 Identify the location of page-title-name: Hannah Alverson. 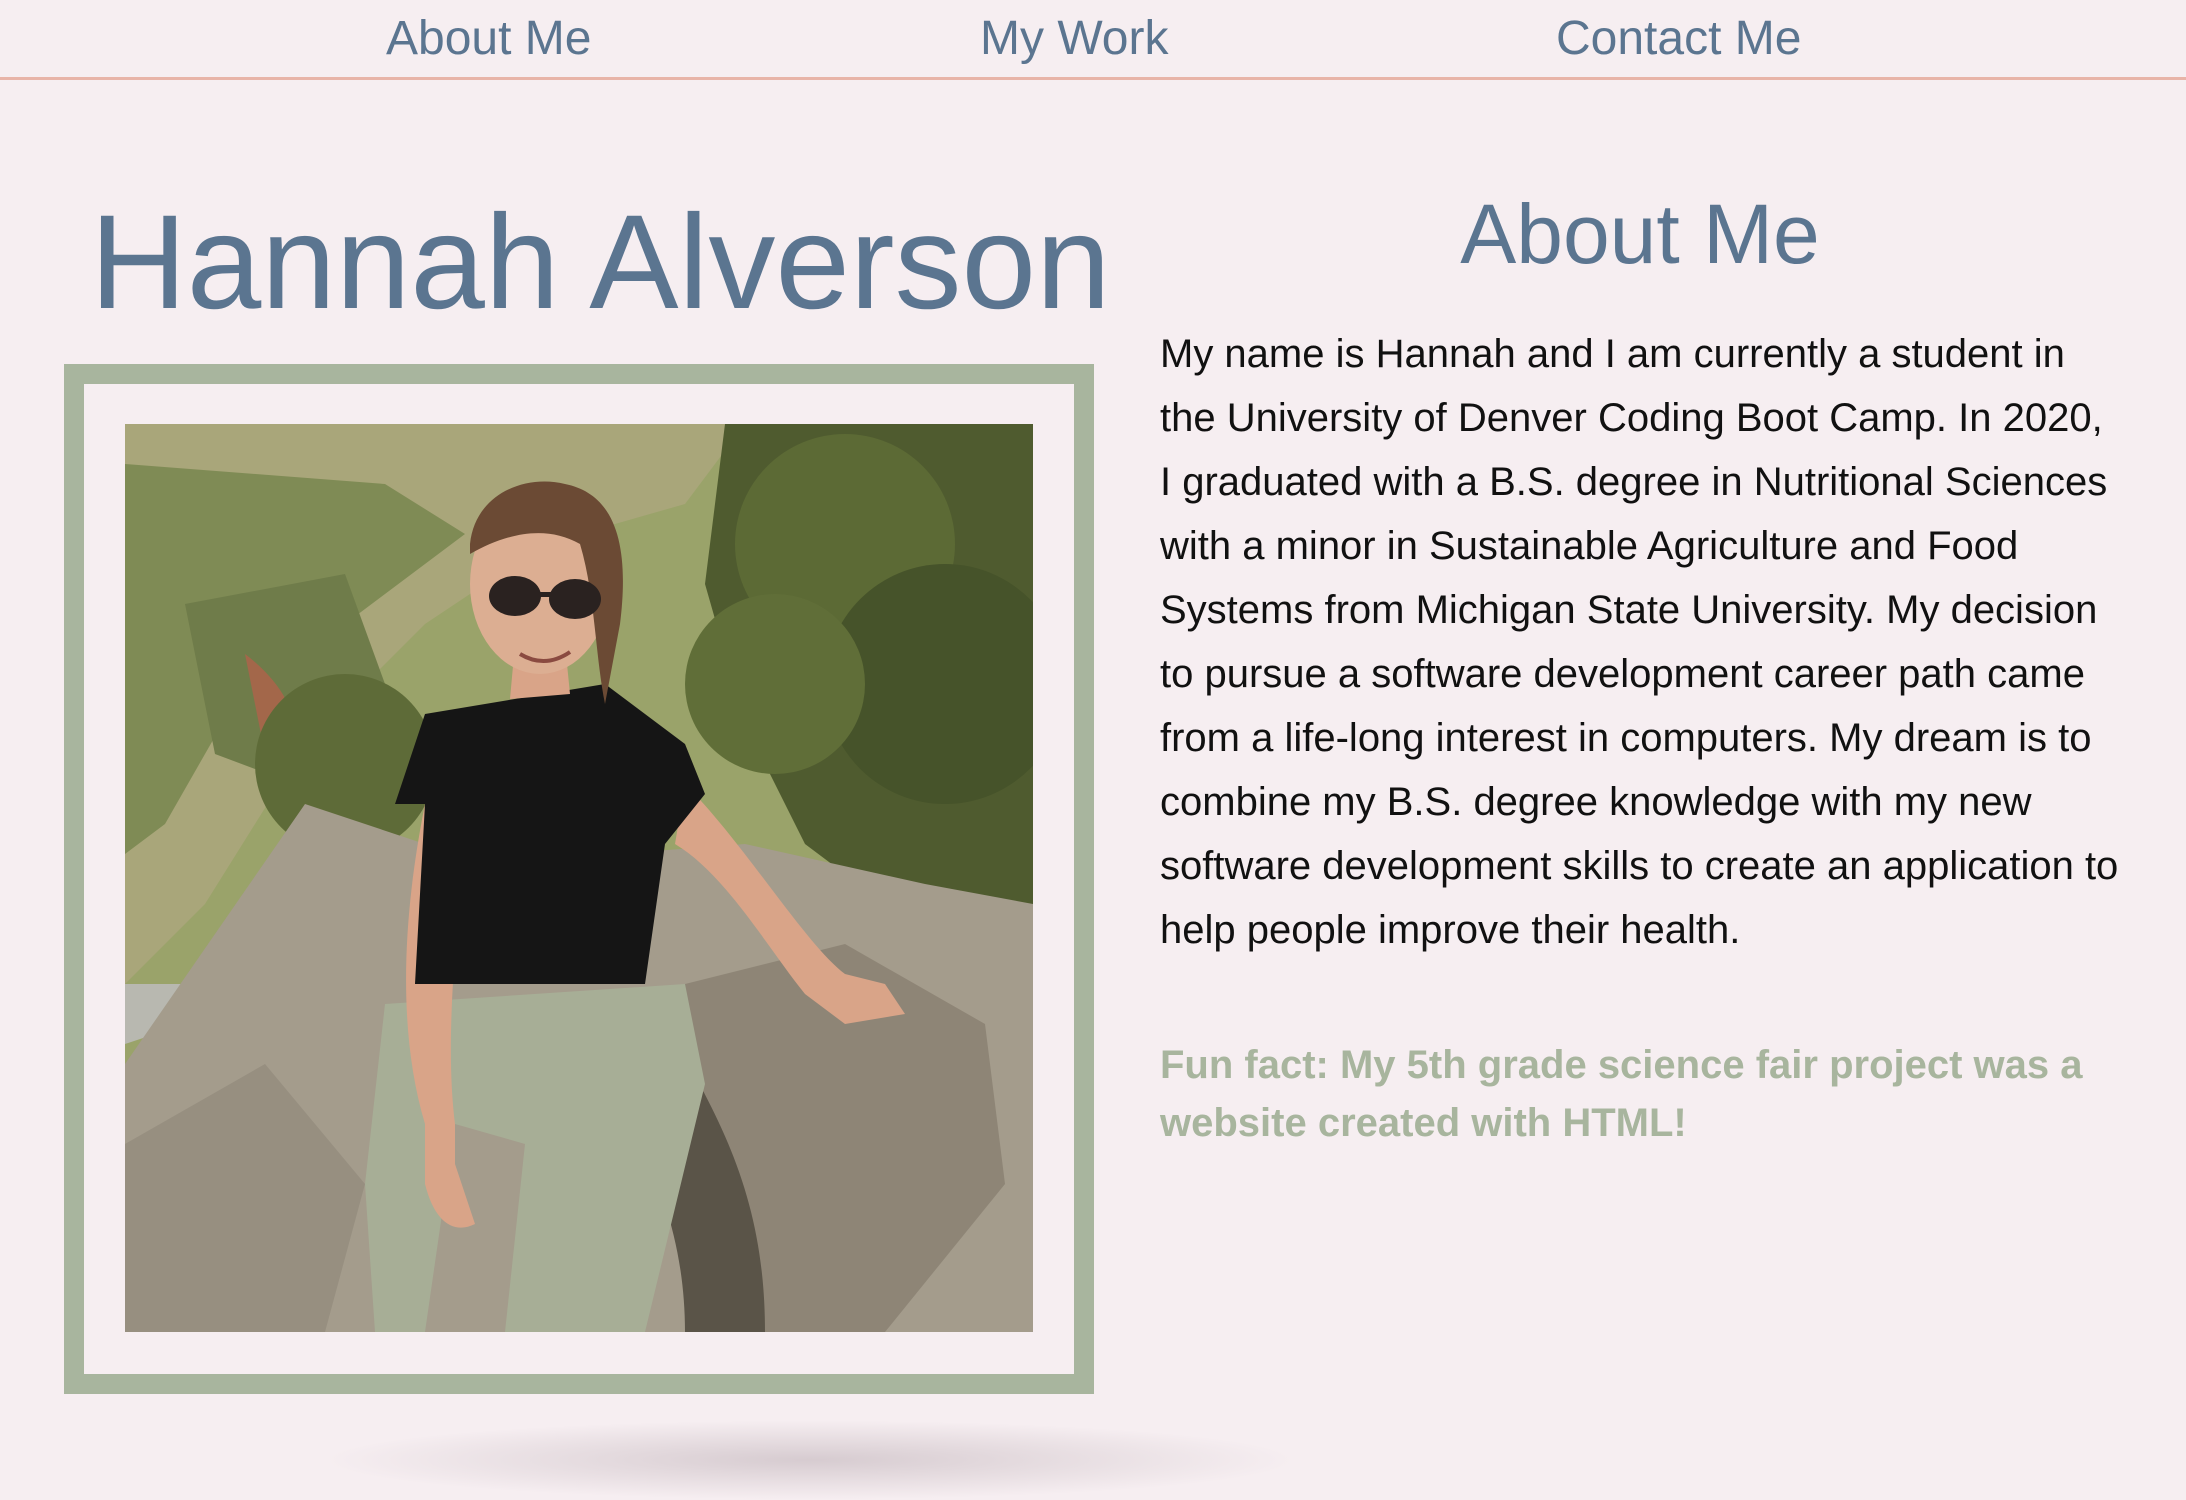
(600, 262).